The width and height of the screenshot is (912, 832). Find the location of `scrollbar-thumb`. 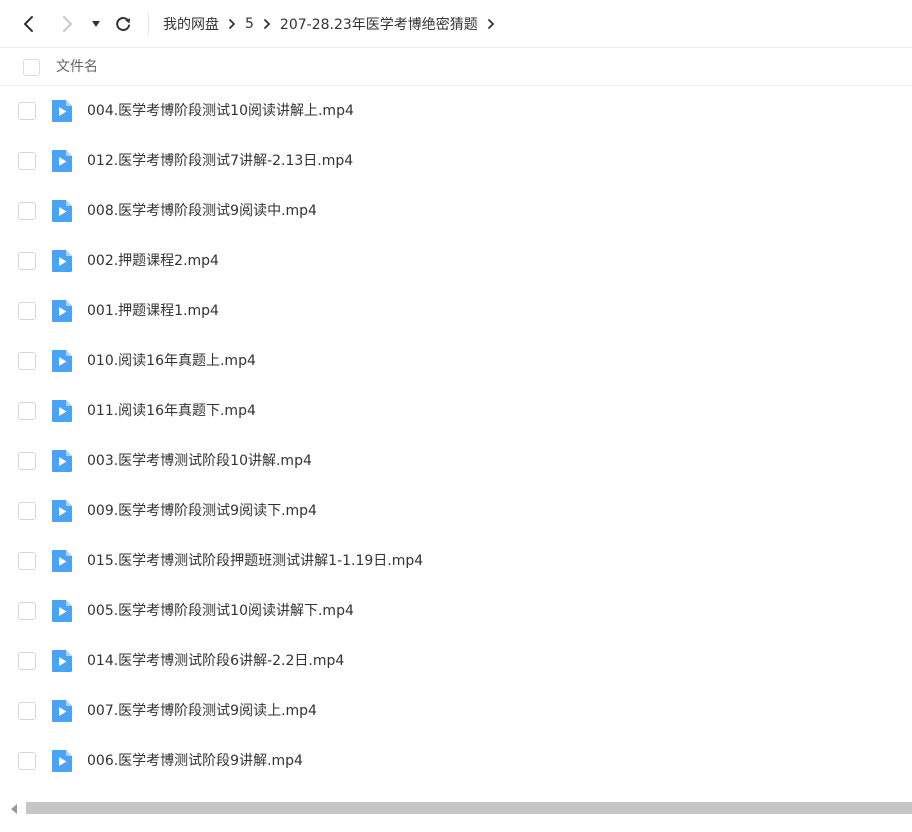

scrollbar-thumb is located at coordinates (469, 808).